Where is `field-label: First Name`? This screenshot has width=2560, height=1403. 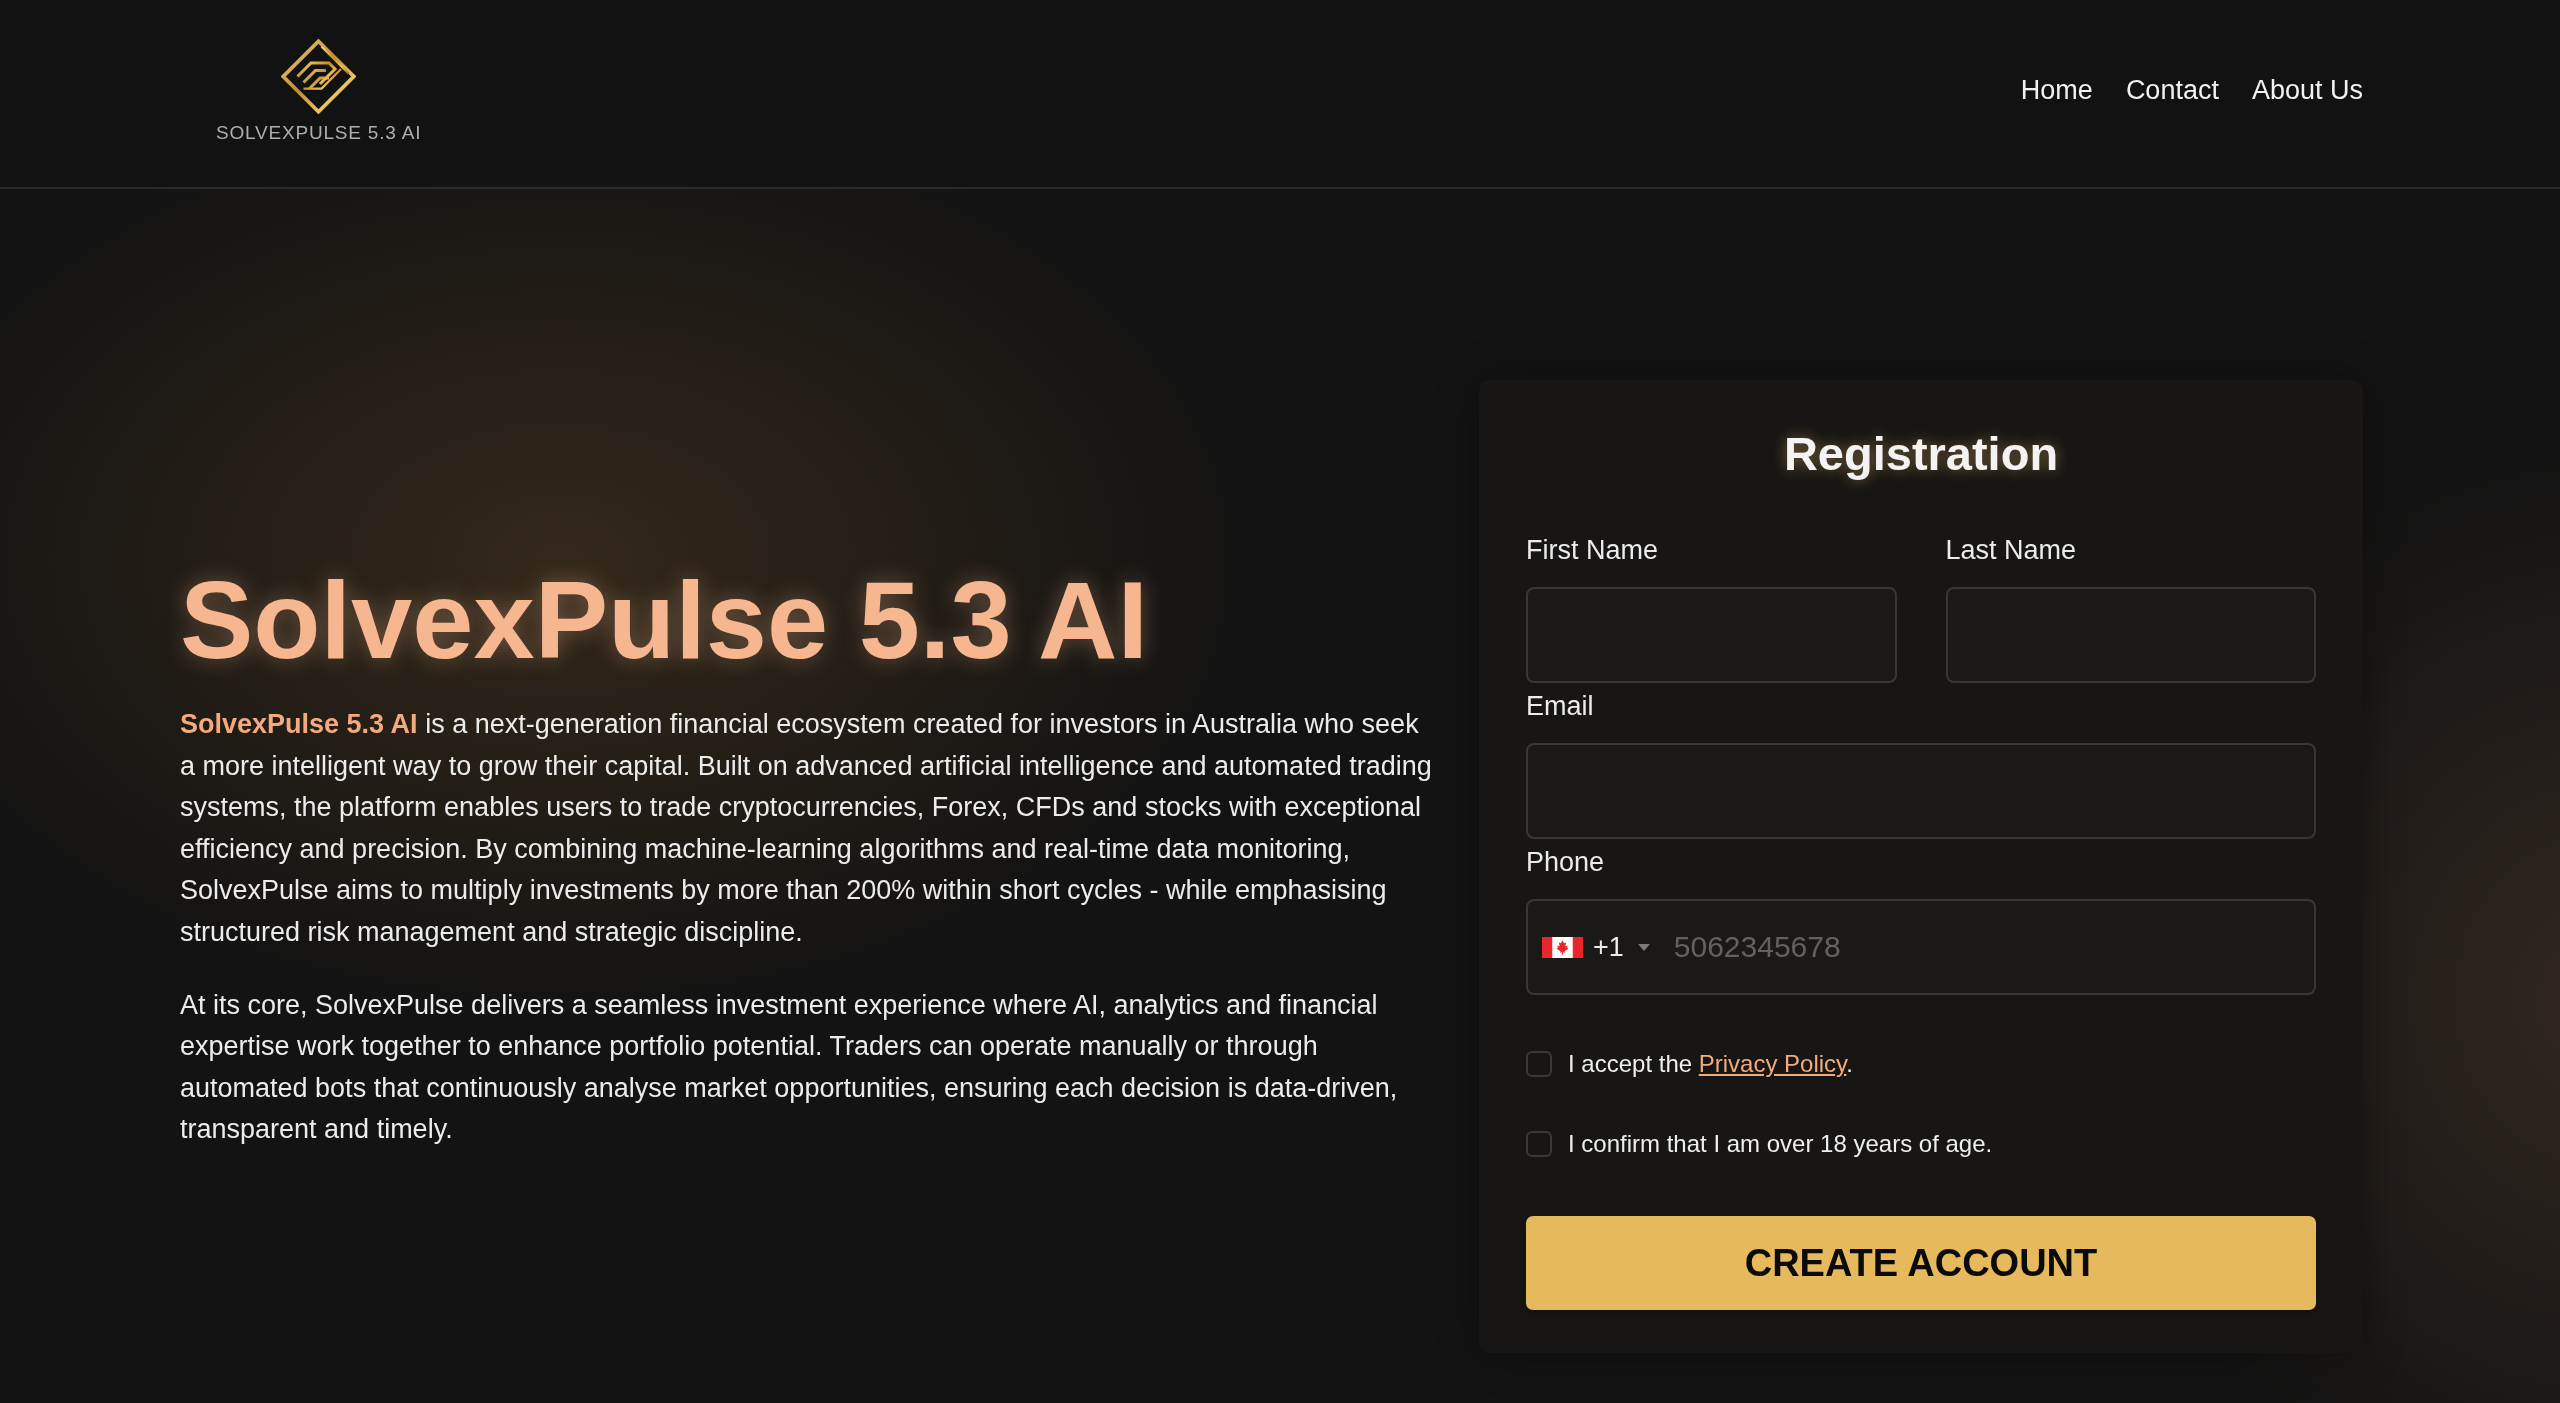 field-label: First Name is located at coordinates (1592, 550).